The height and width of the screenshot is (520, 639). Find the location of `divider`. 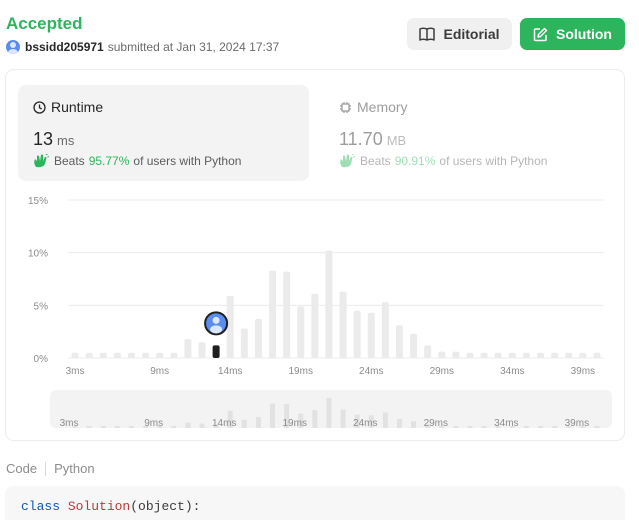

divider is located at coordinates (46, 468).